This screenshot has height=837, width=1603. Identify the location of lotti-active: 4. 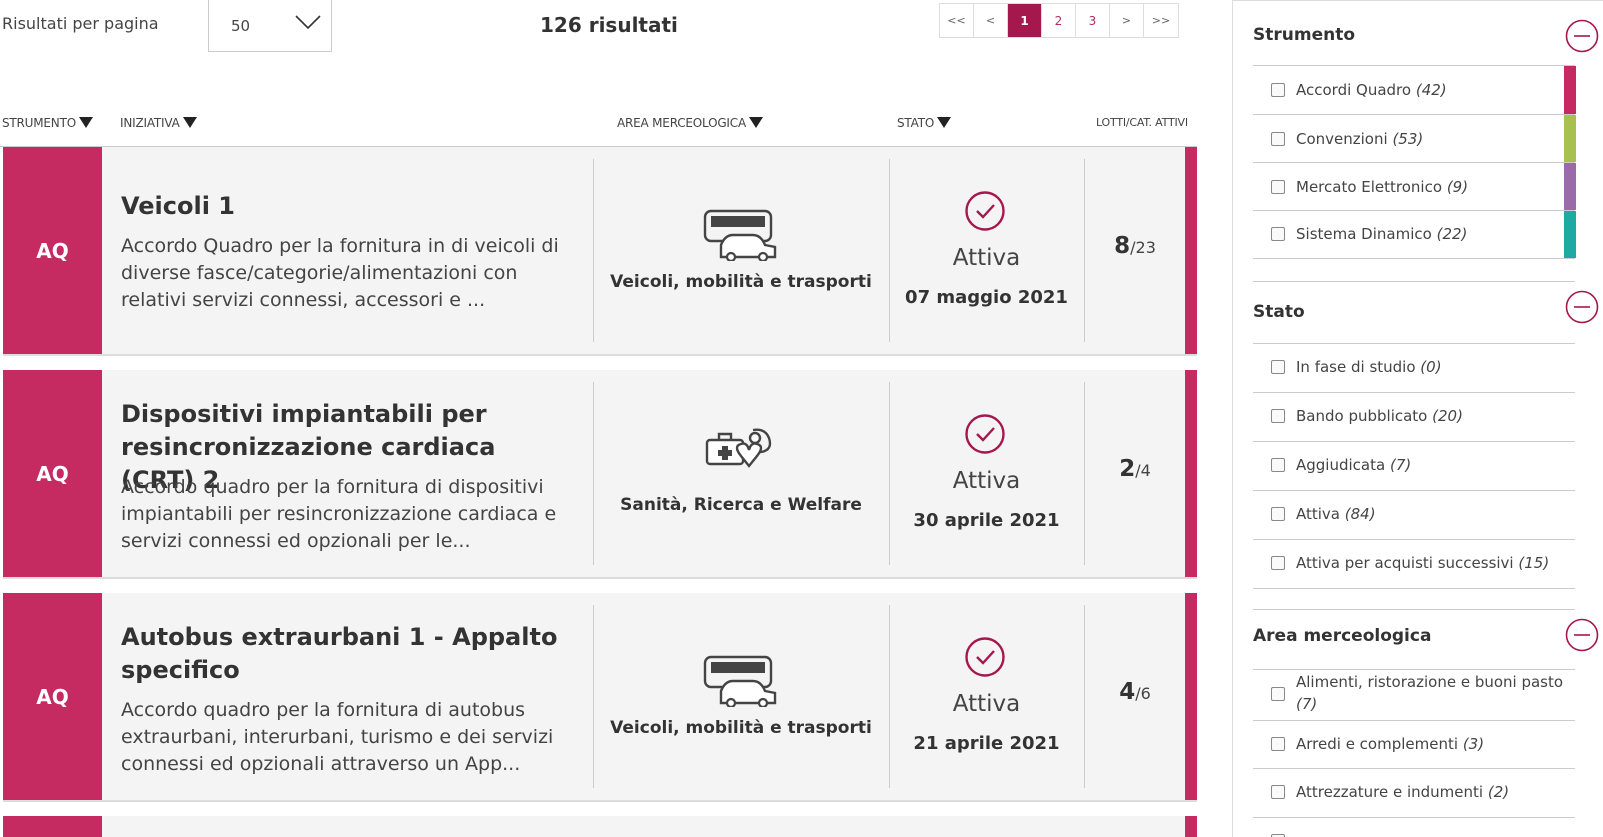
(1127, 692).